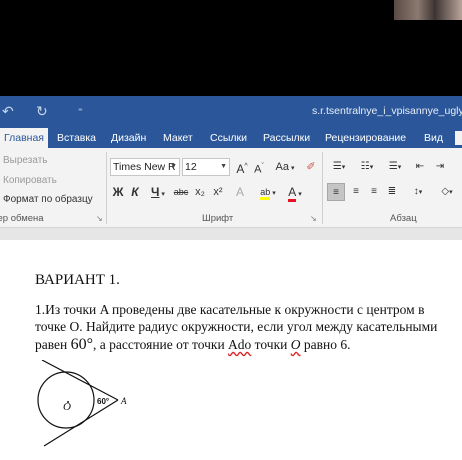  Describe the element at coordinates (118, 192) in the screenshot. I see `bold-button: Ж` at that location.